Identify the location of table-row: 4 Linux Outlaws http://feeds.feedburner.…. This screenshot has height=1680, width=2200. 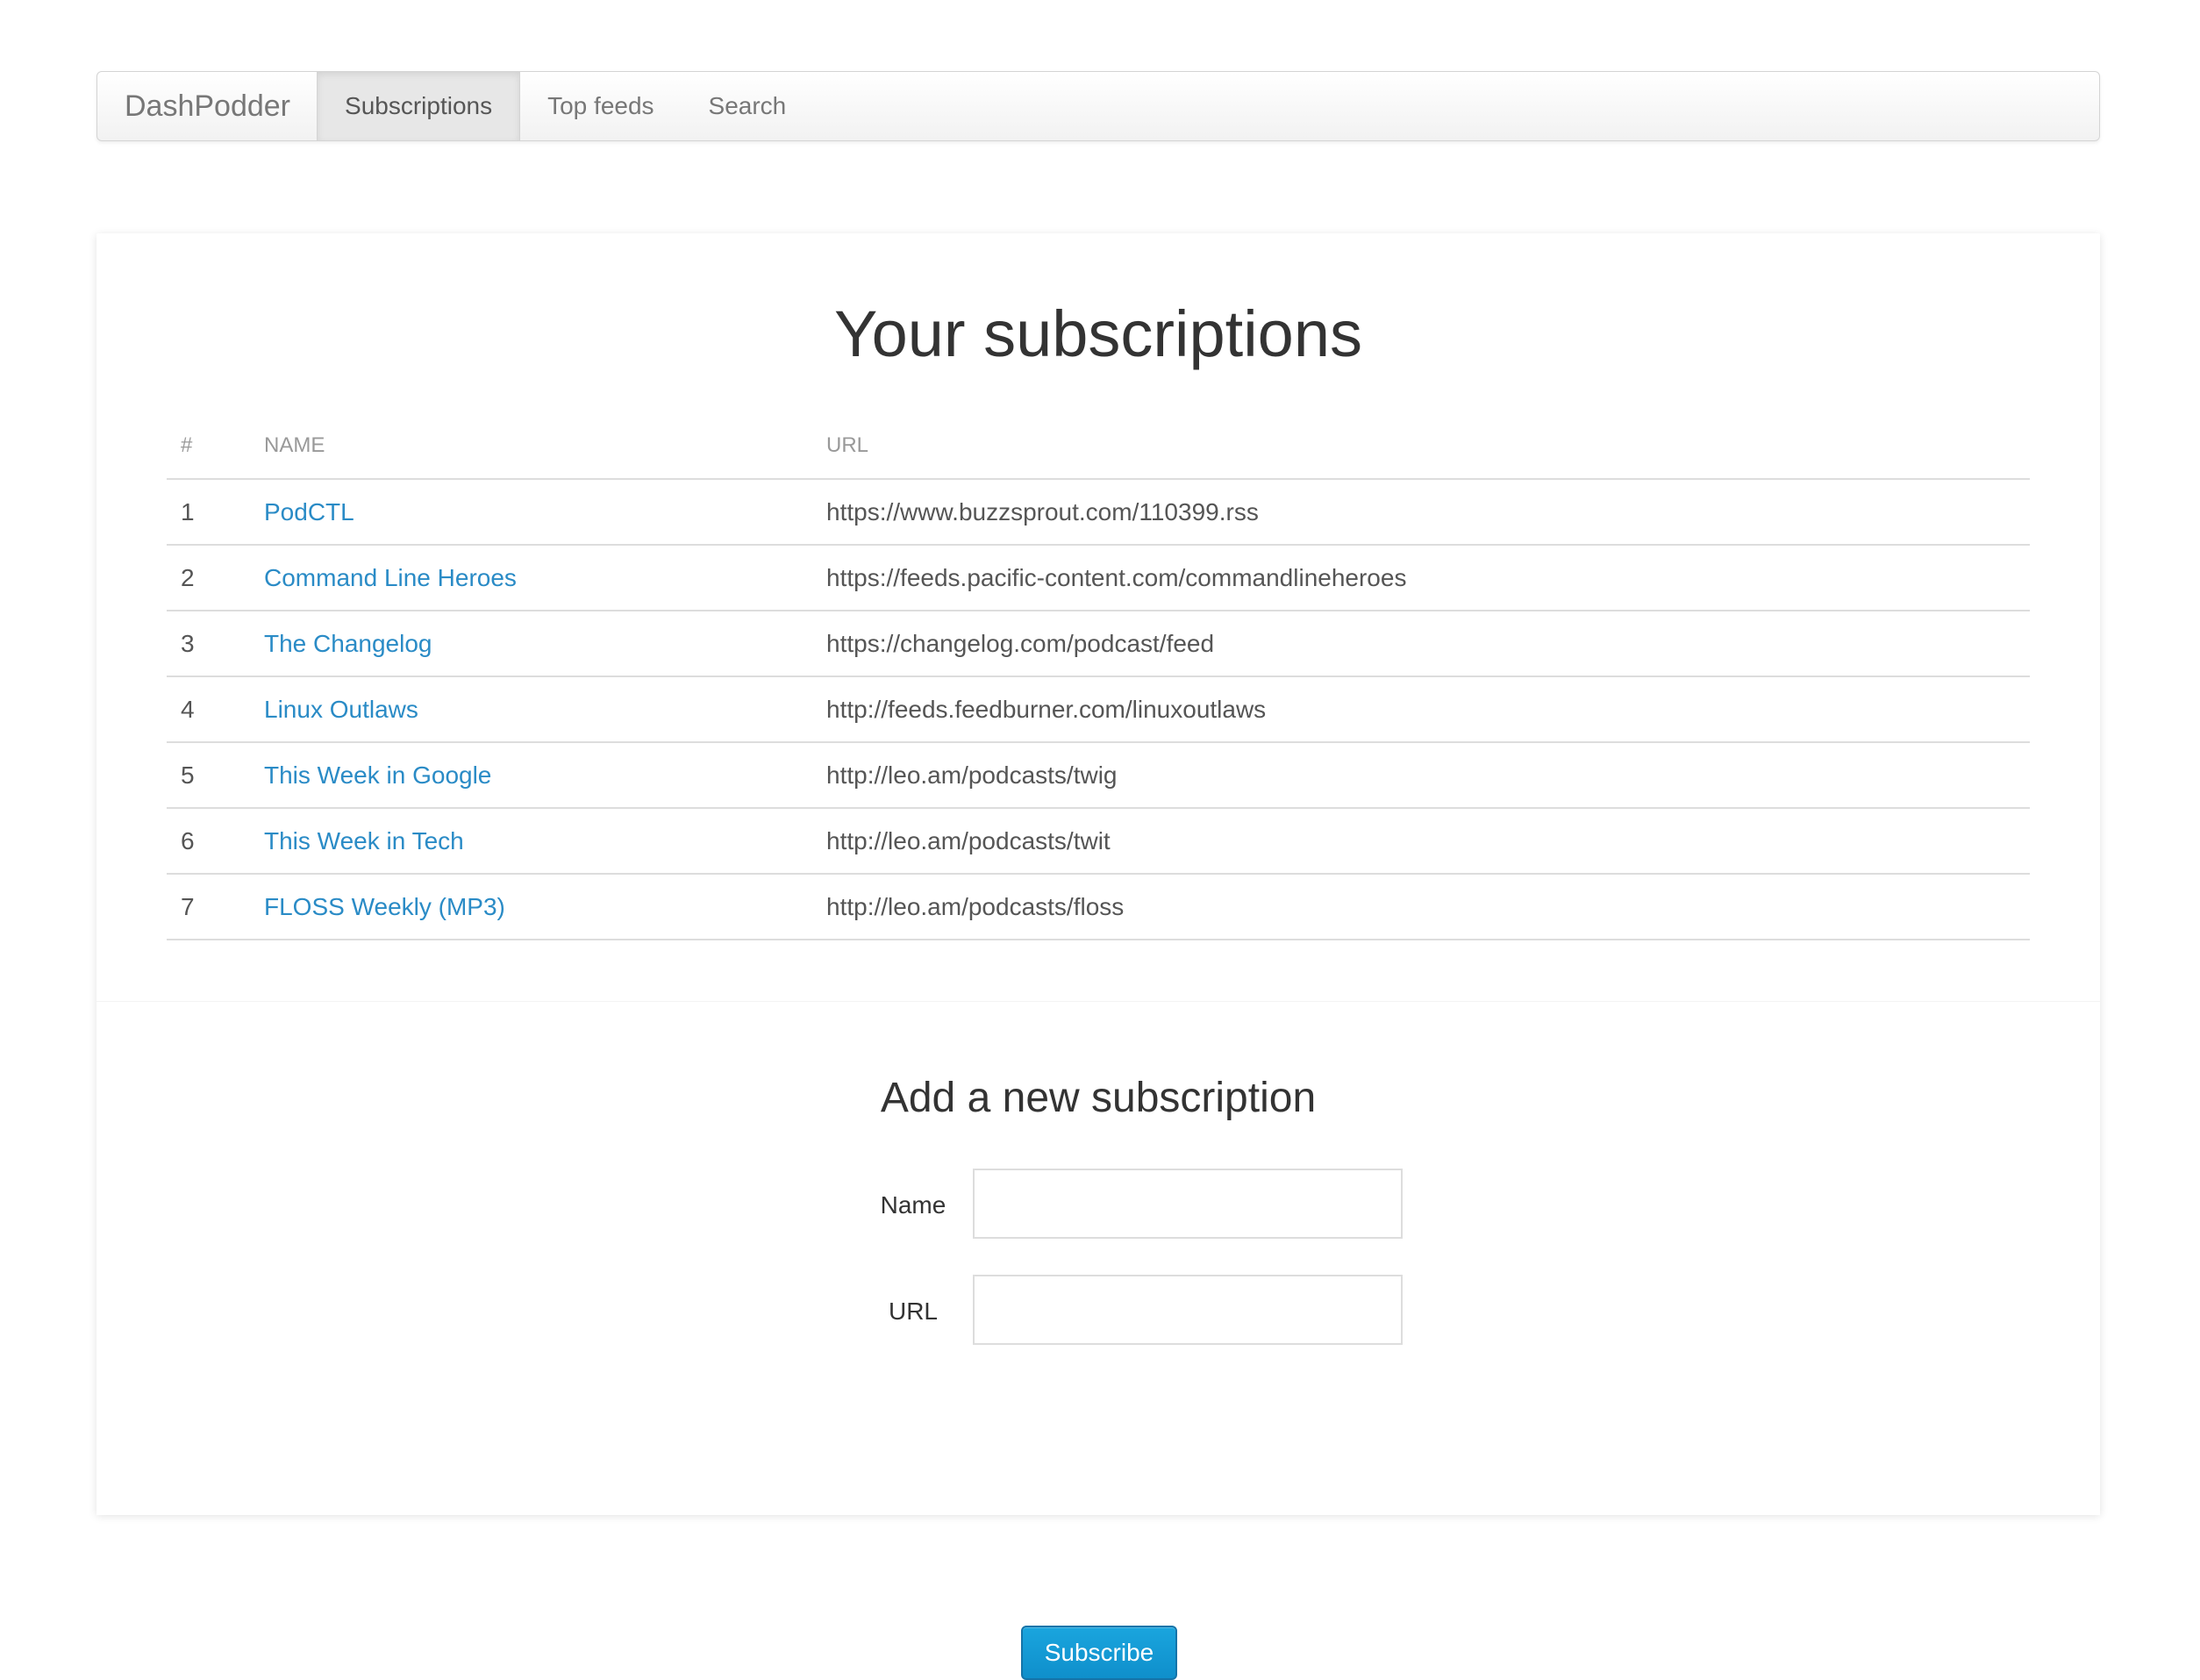
(1098, 709).